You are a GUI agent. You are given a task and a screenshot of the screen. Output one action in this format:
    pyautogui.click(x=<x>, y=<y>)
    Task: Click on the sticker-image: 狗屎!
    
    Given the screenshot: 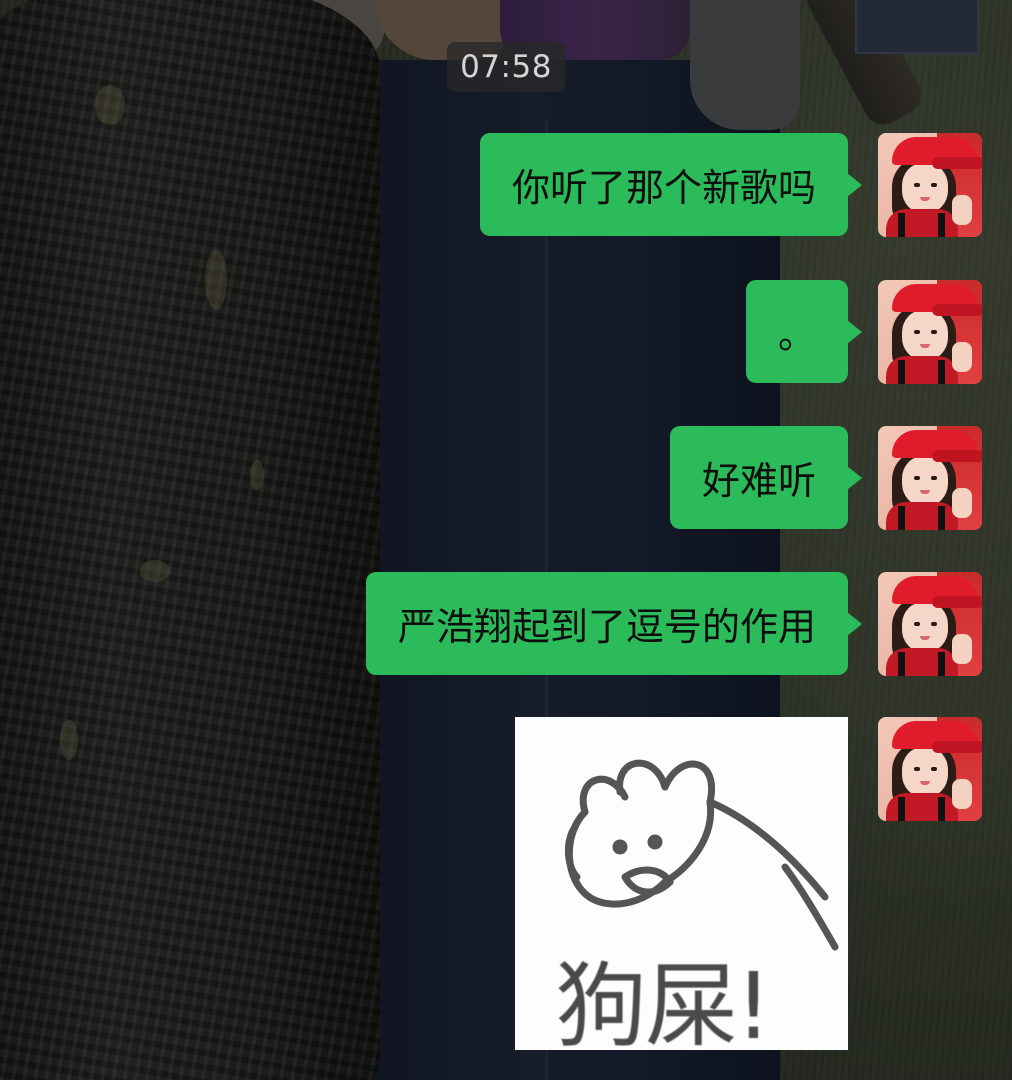 What is the action you would take?
    pyautogui.click(x=681, y=883)
    